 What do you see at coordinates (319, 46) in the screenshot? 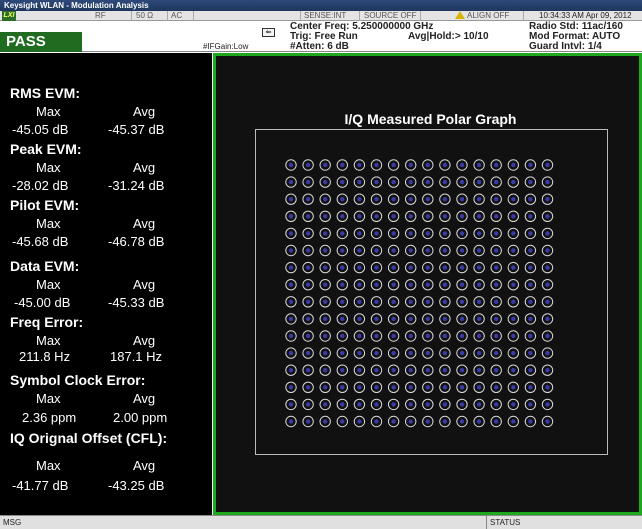
I see `attenuation-readout: #Atten: 6 dB` at bounding box center [319, 46].